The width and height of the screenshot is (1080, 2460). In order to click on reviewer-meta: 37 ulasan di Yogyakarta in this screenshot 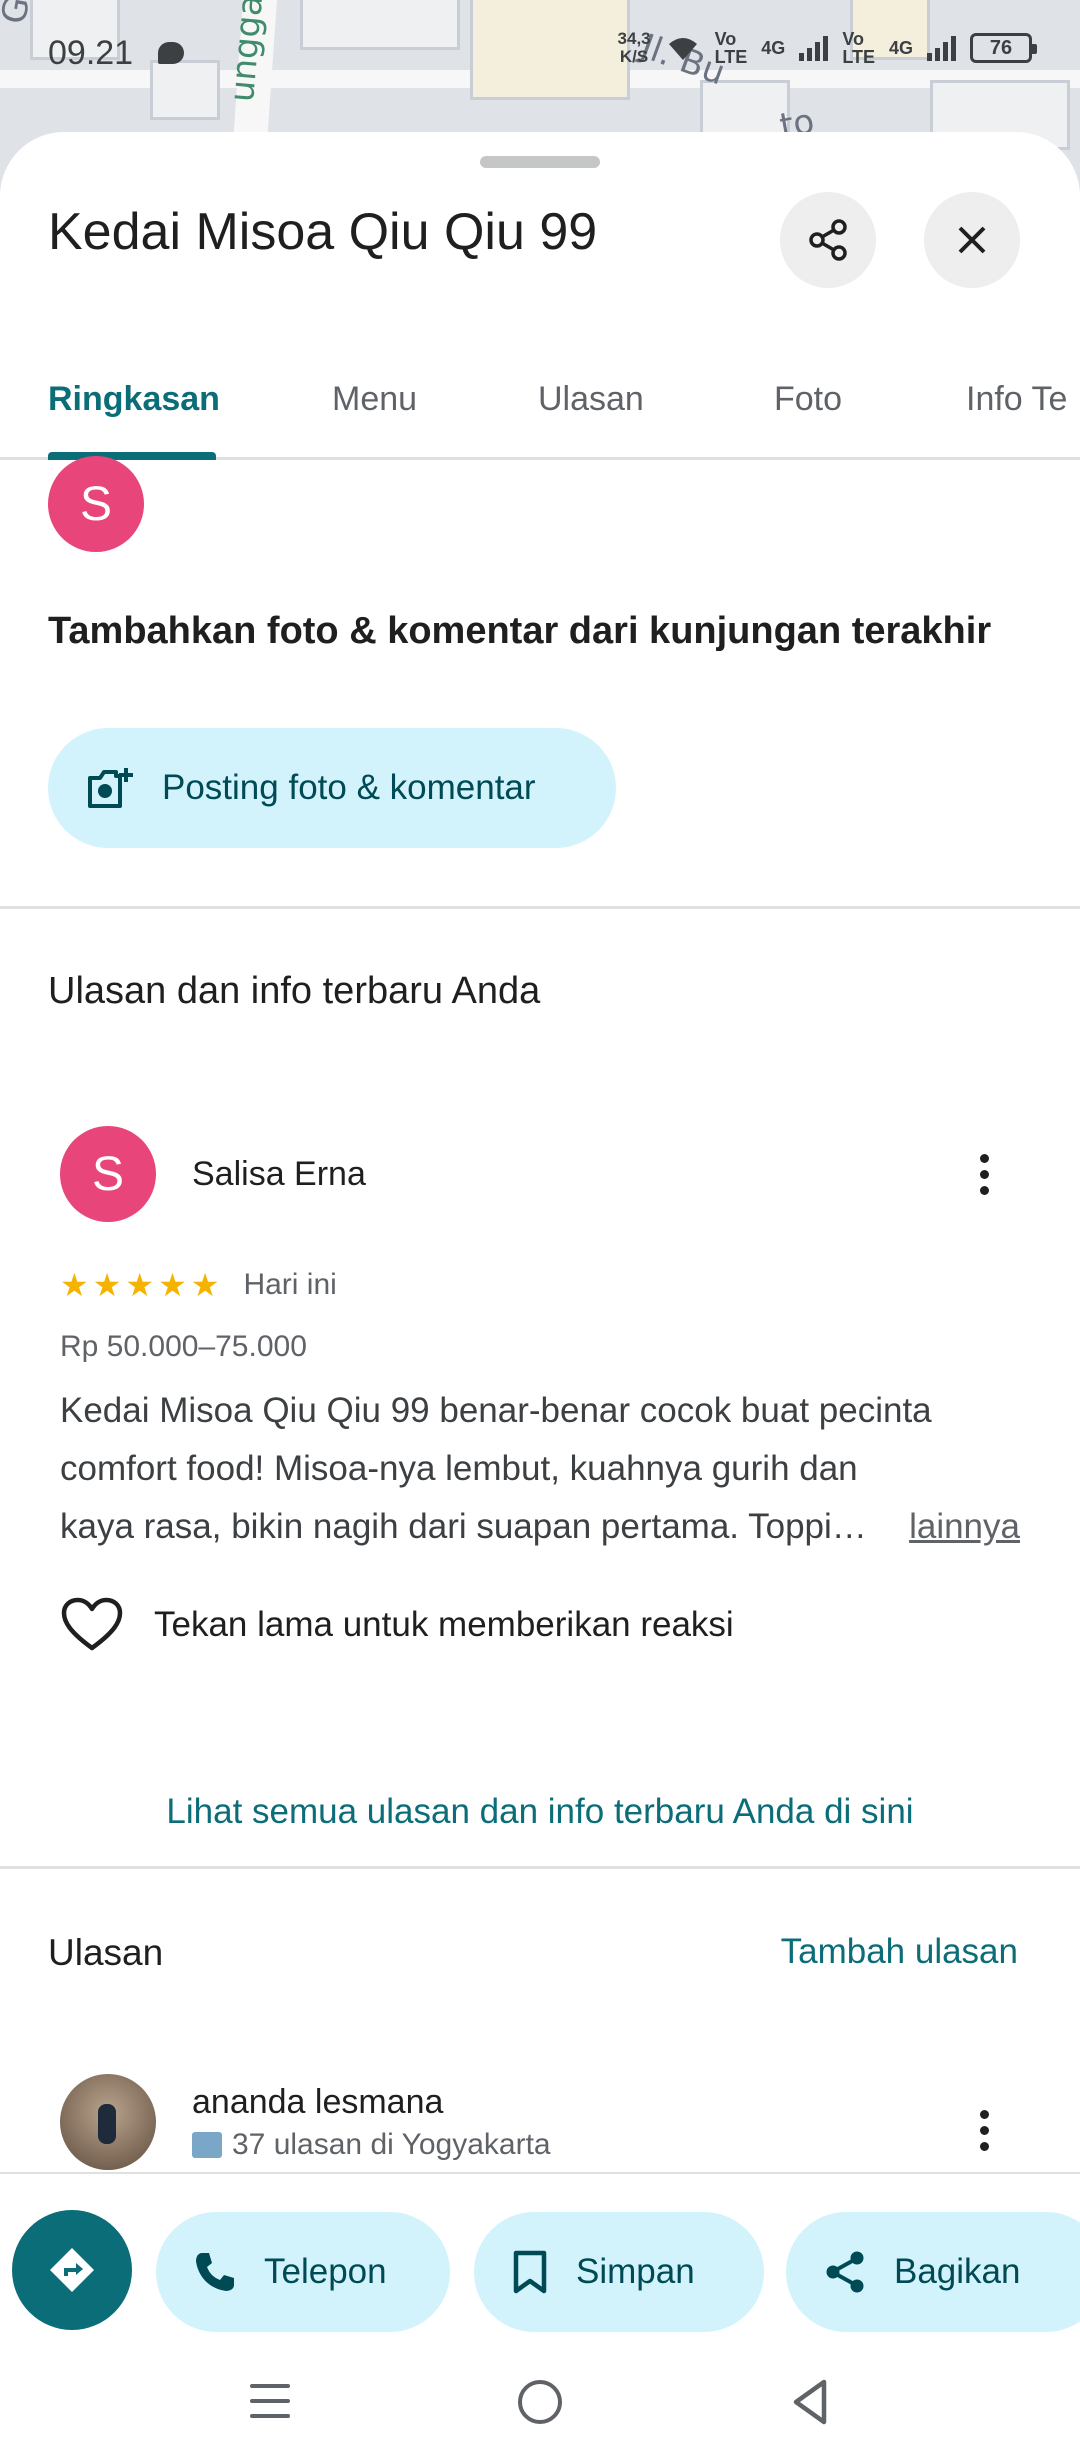, I will do `click(371, 2145)`.